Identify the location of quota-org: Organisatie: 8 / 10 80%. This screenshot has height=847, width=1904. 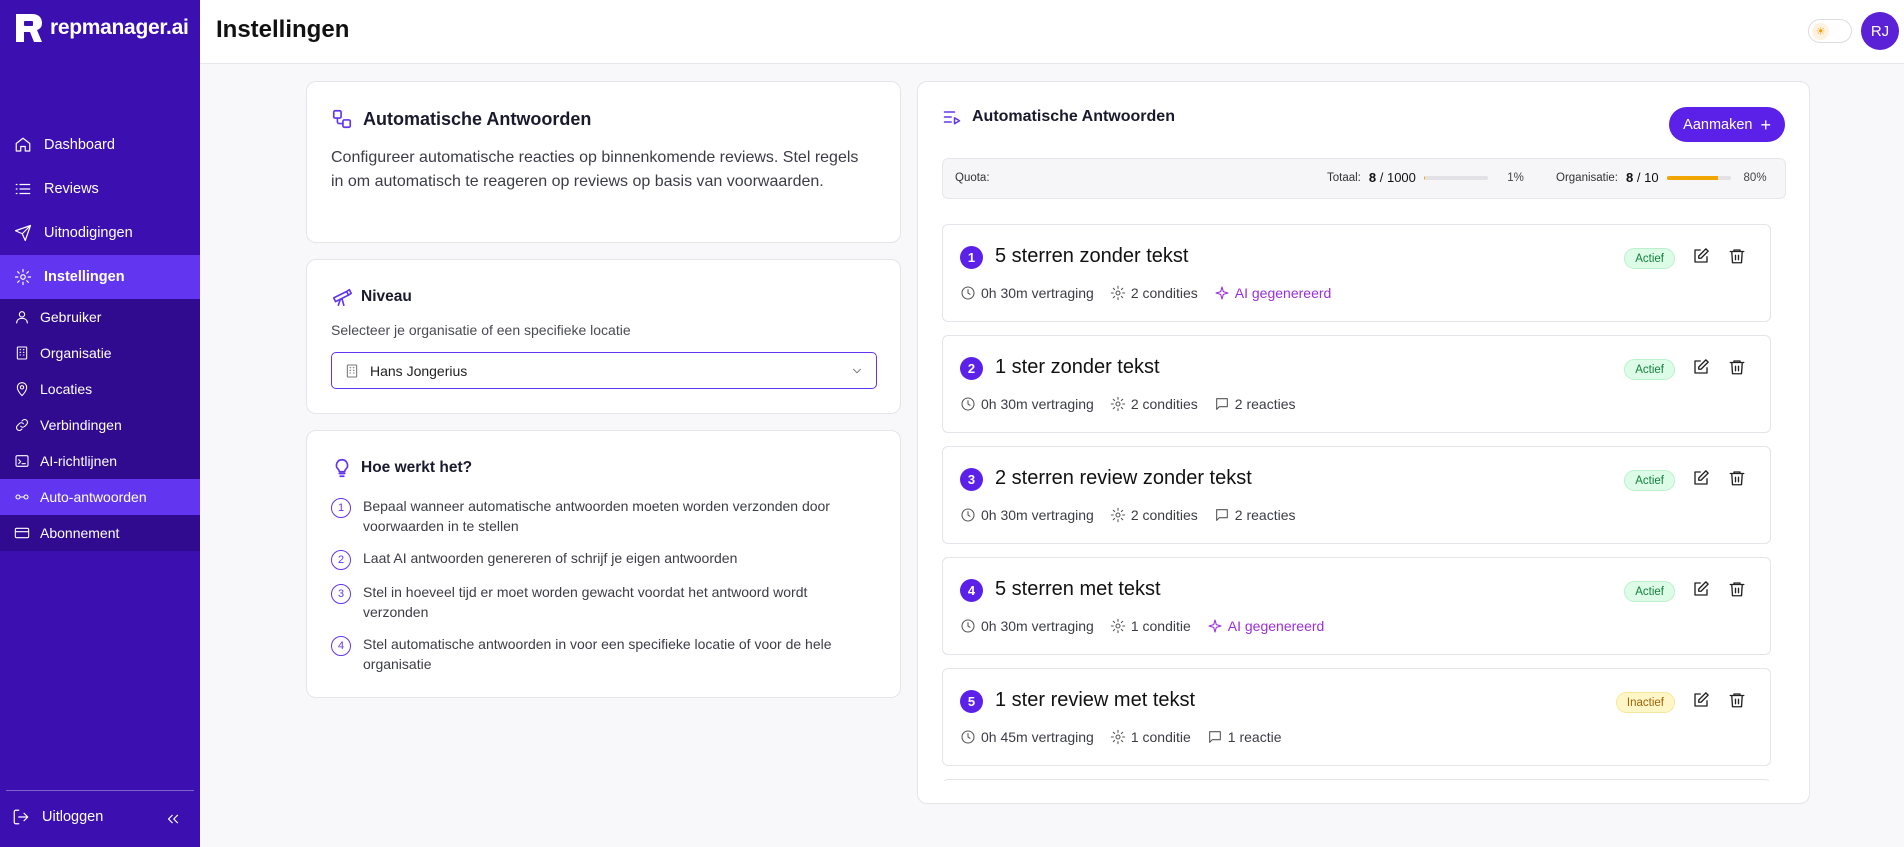
(1661, 177).